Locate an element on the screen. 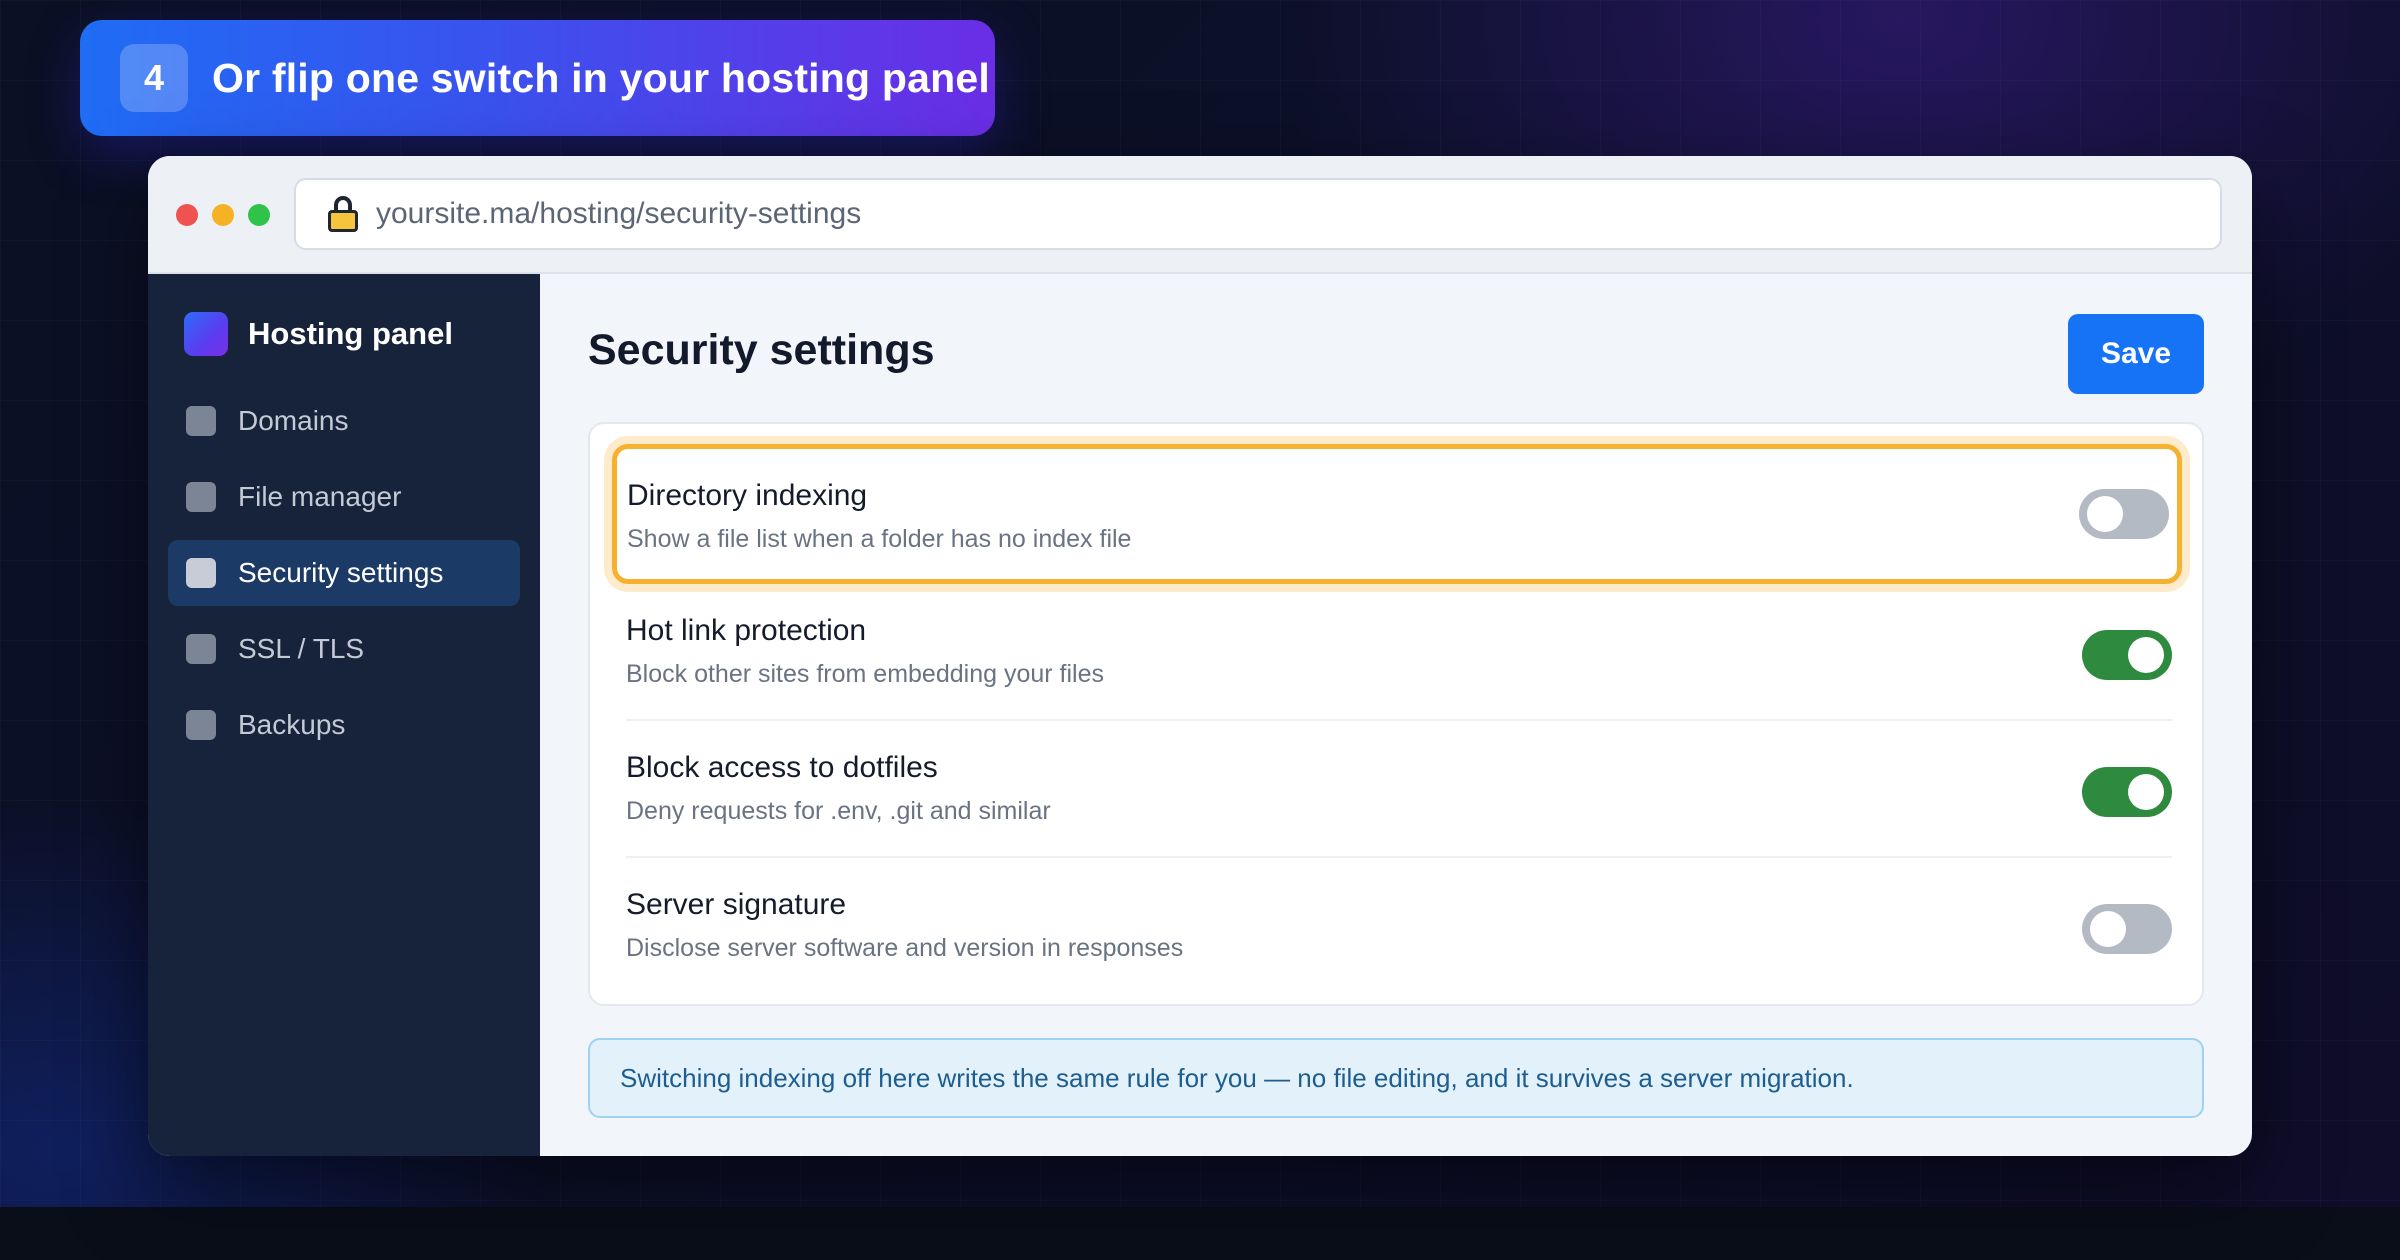 The width and height of the screenshot is (2400, 1260). sidebar-item-label: Backups is located at coordinates (292, 724).